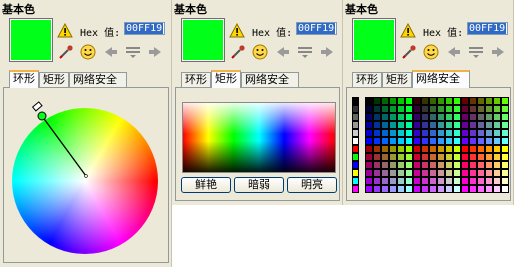 This screenshot has width=514, height=267. Describe the element at coordinates (355, 145) in the screenshot. I see `grayscale-strip` at that location.